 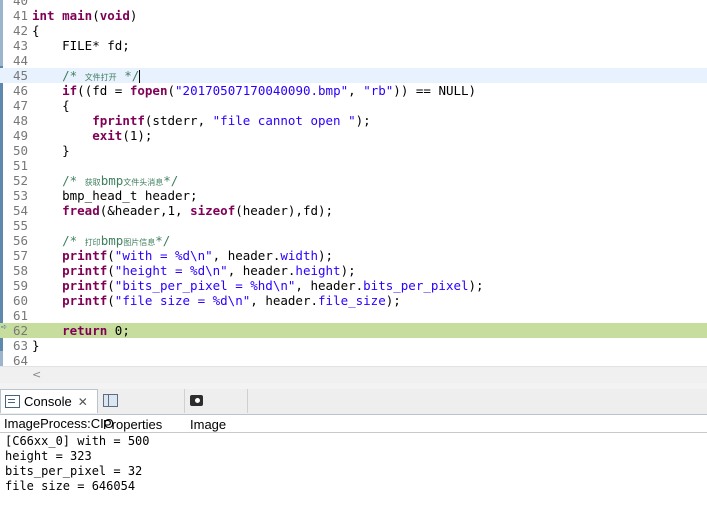 What do you see at coordinates (353, 315) in the screenshot?
I see `code-line: 61` at bounding box center [353, 315].